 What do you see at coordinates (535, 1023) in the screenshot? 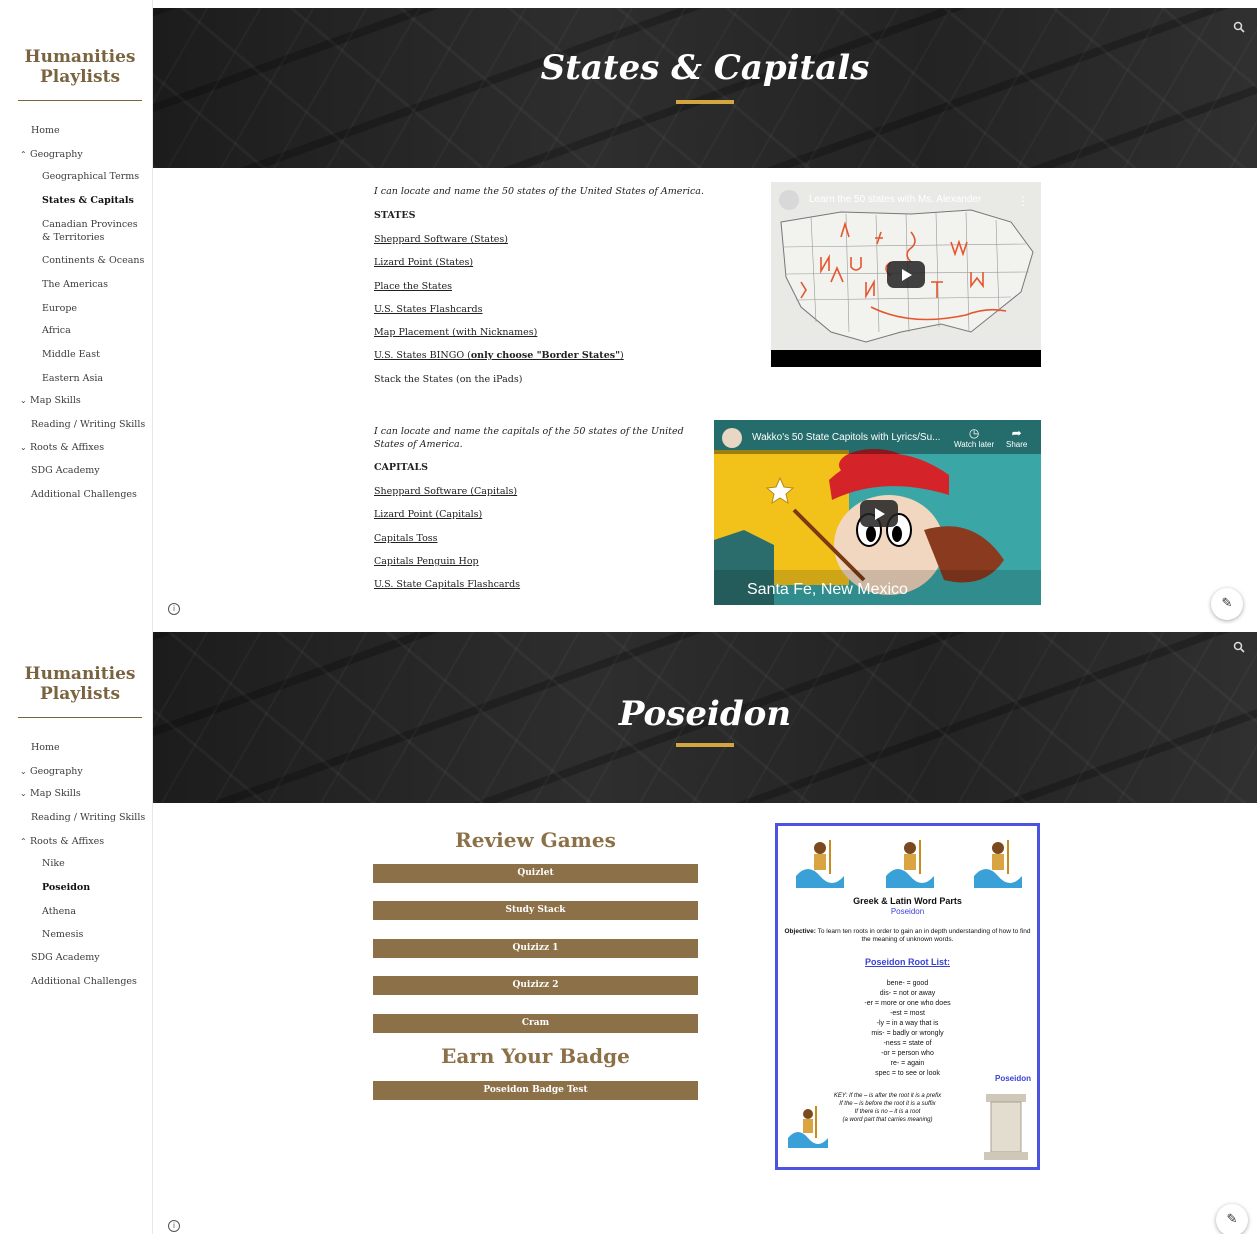
I see `cram-button: Cram` at bounding box center [535, 1023].